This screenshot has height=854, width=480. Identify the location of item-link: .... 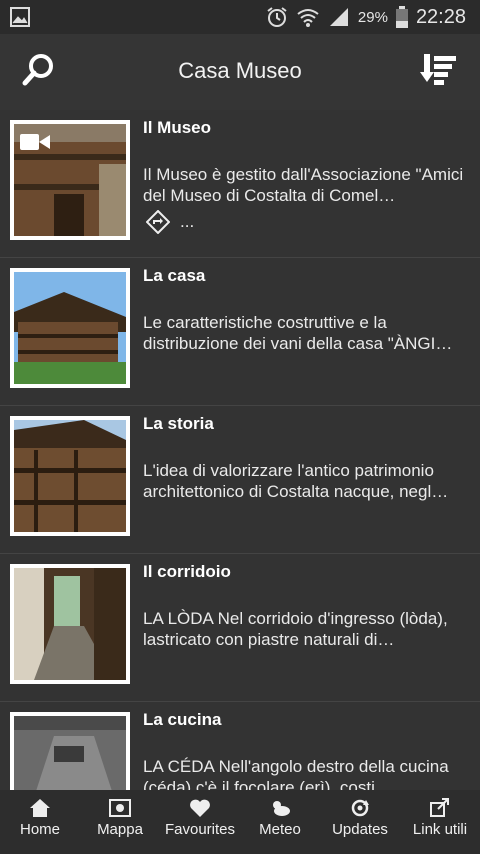
(170, 222).